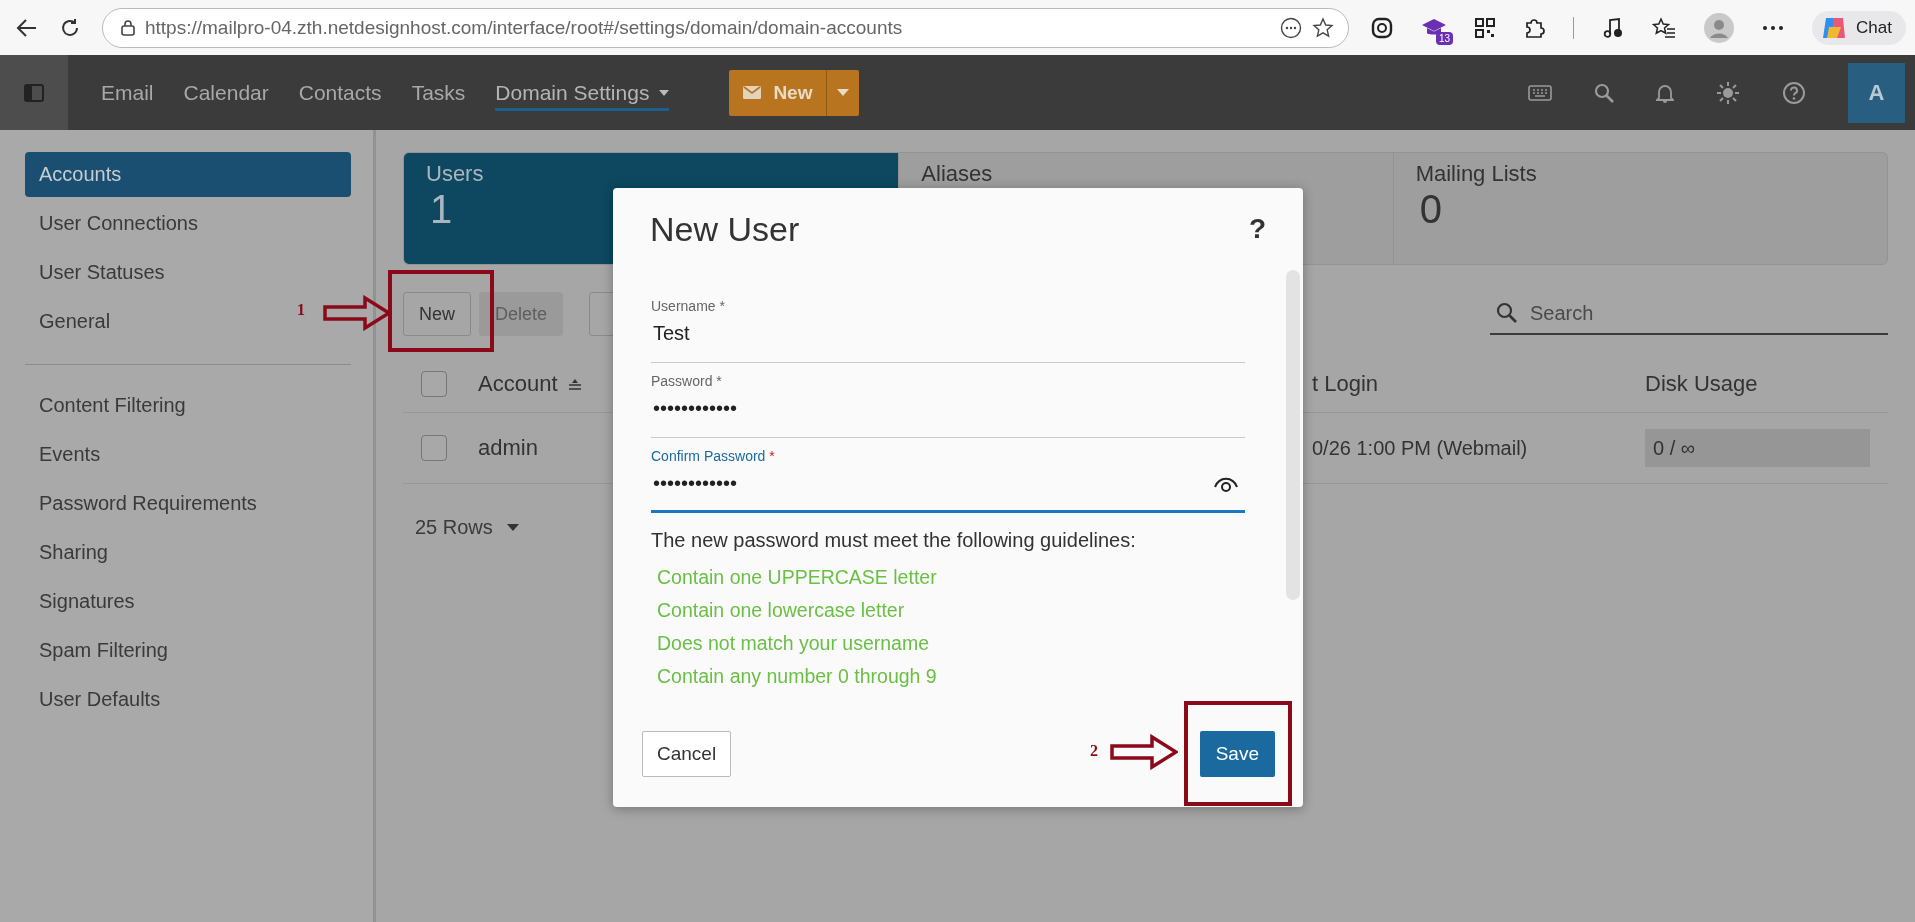  What do you see at coordinates (1562, 313) in the screenshot?
I see `search-placeholder: Search` at bounding box center [1562, 313].